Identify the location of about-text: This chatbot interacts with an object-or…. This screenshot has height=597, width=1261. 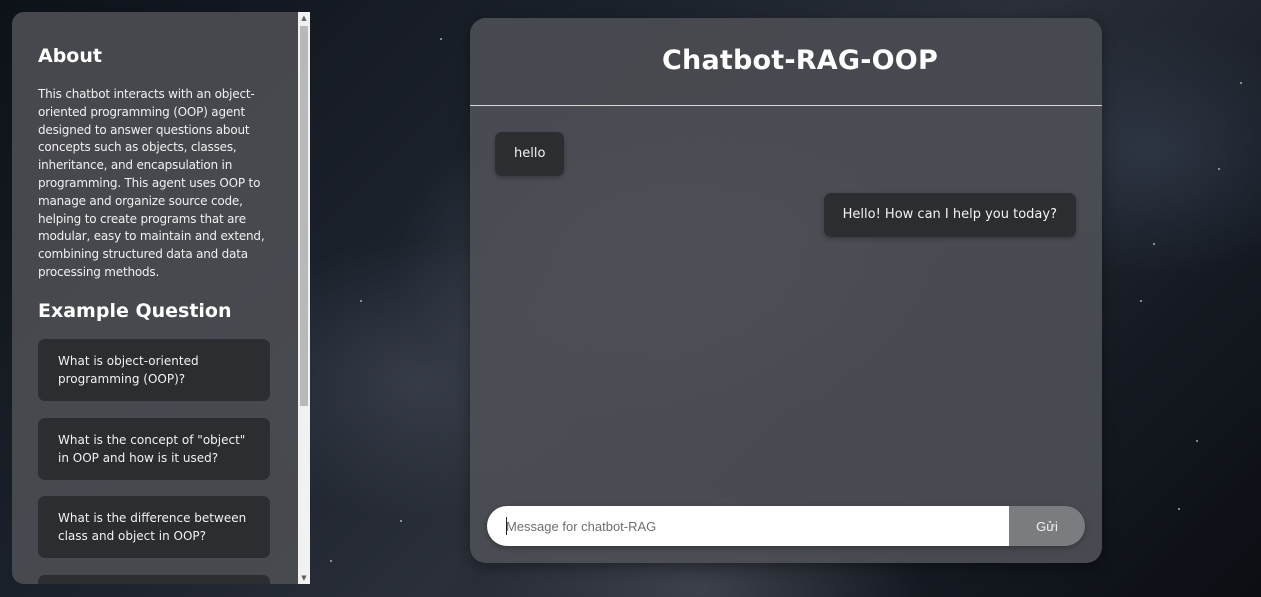
(151, 183).